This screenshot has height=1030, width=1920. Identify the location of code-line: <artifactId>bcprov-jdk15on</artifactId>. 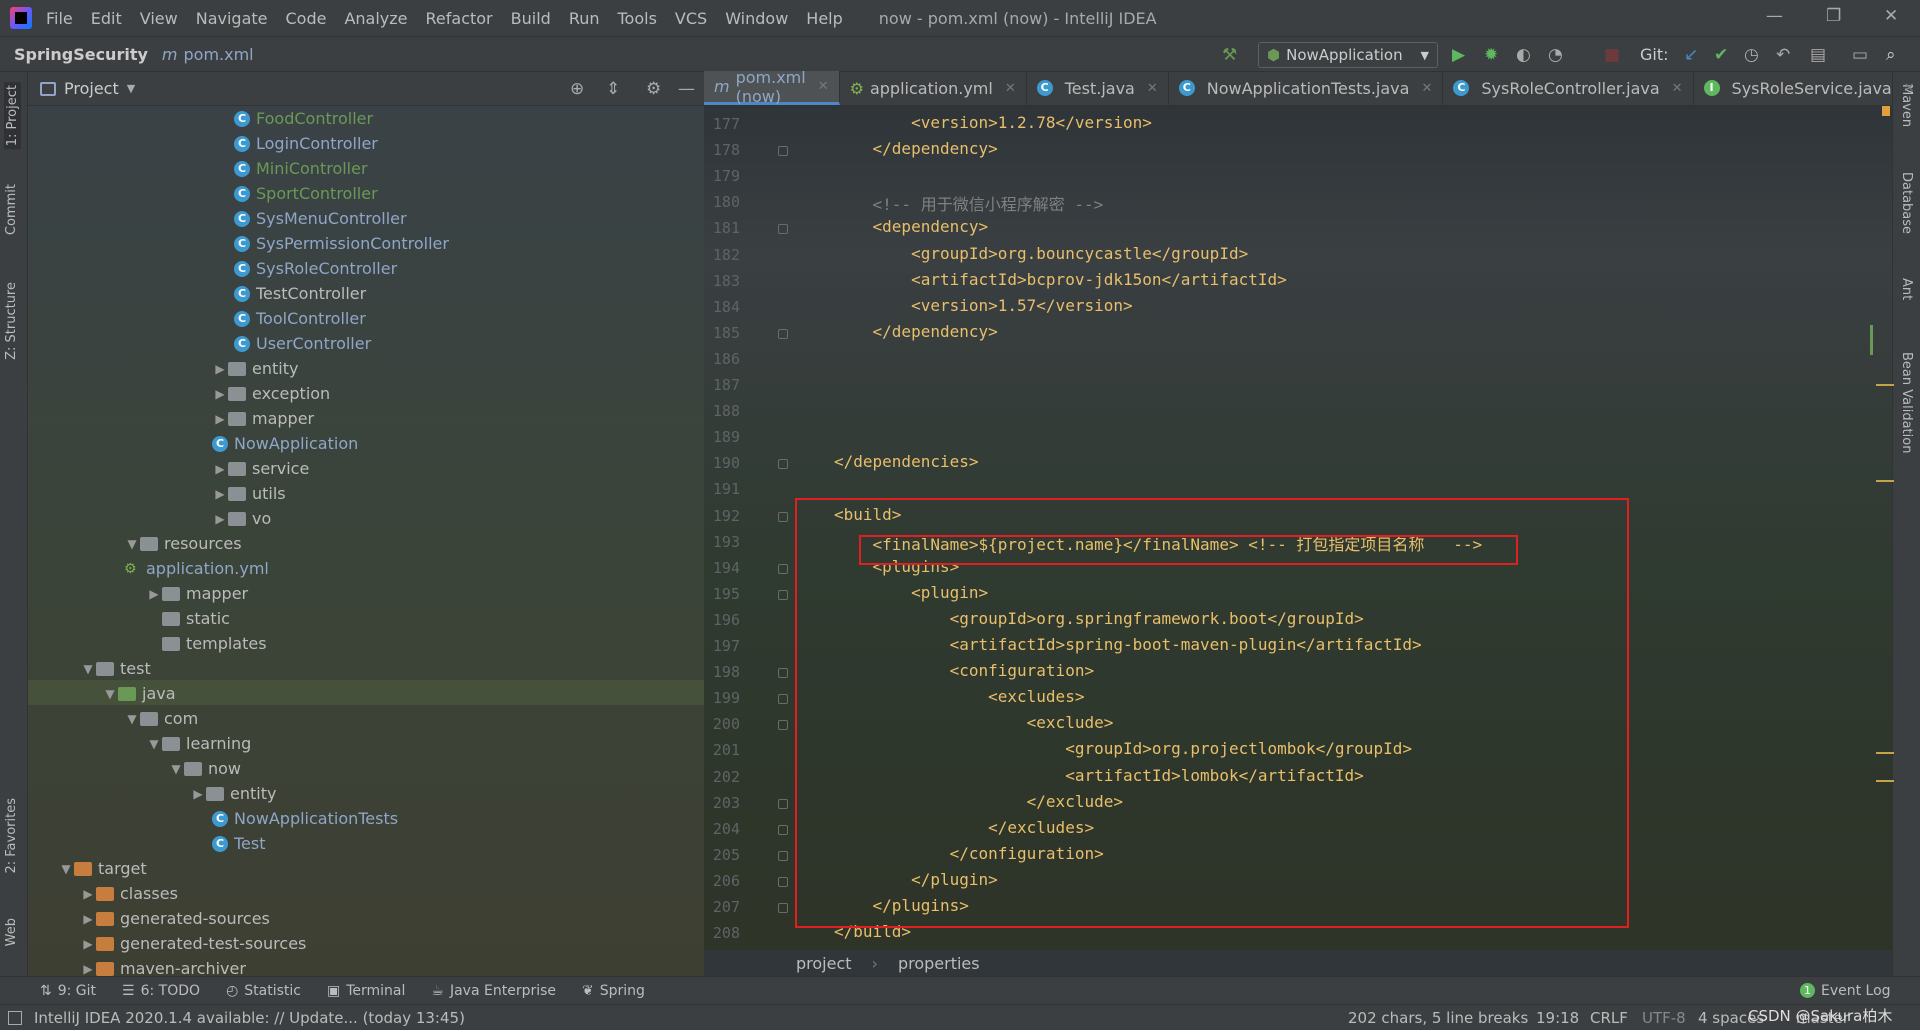
(1060, 279).